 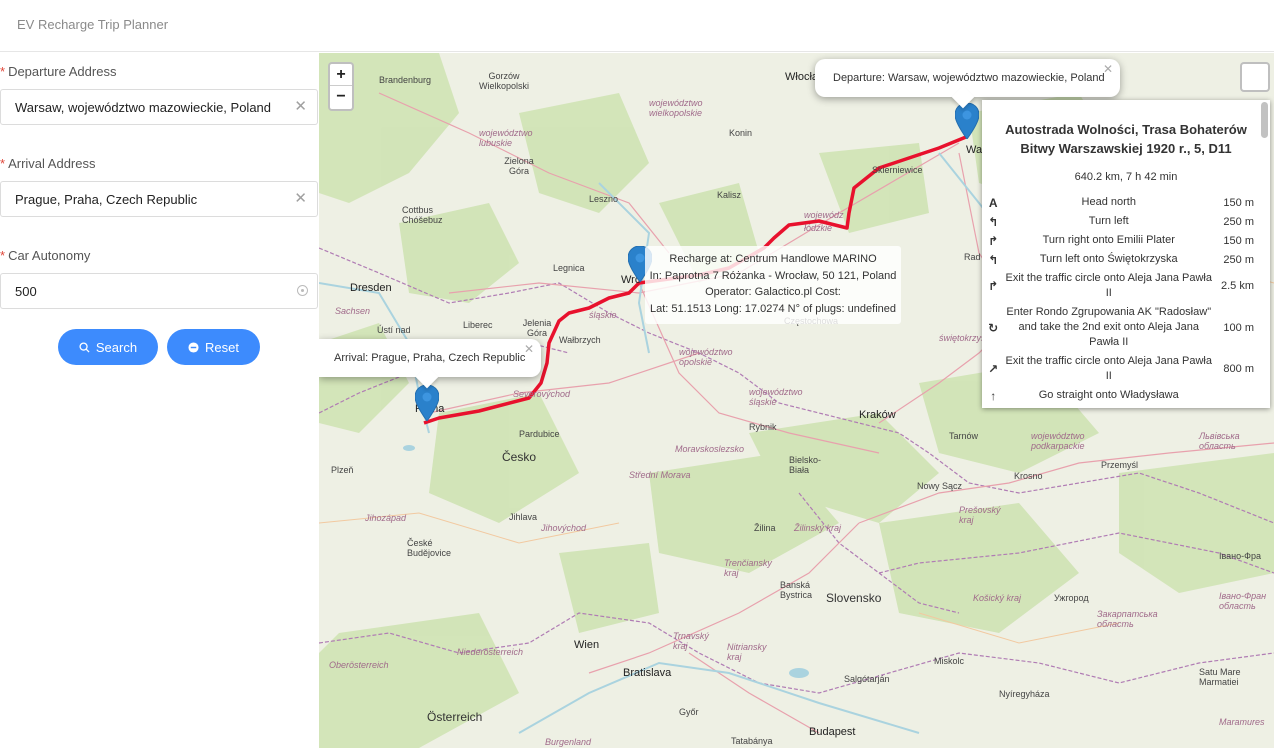 What do you see at coordinates (1108, 395) in the screenshot?
I see `route-step-text: Go straight onto Władysława` at bounding box center [1108, 395].